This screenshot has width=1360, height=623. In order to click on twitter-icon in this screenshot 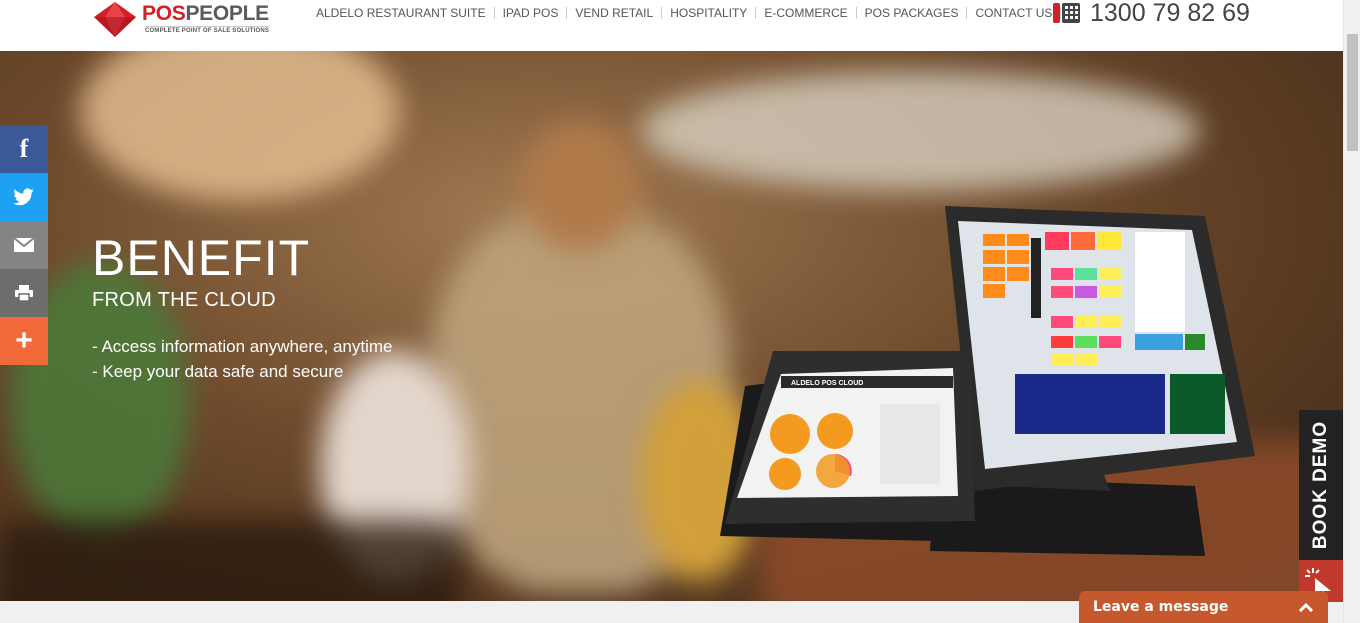, I will do `click(23, 197)`.